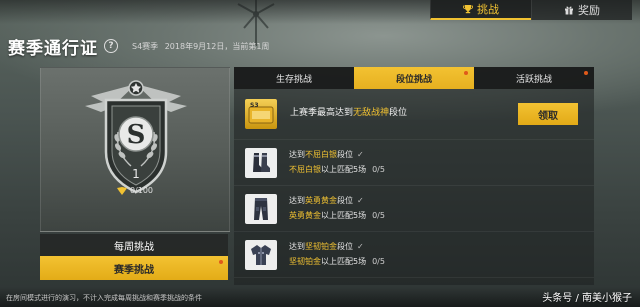 Image resolution: width=640 pixels, height=307 pixels. What do you see at coordinates (569, 10) in the screenshot?
I see `gift-icon` at bounding box center [569, 10].